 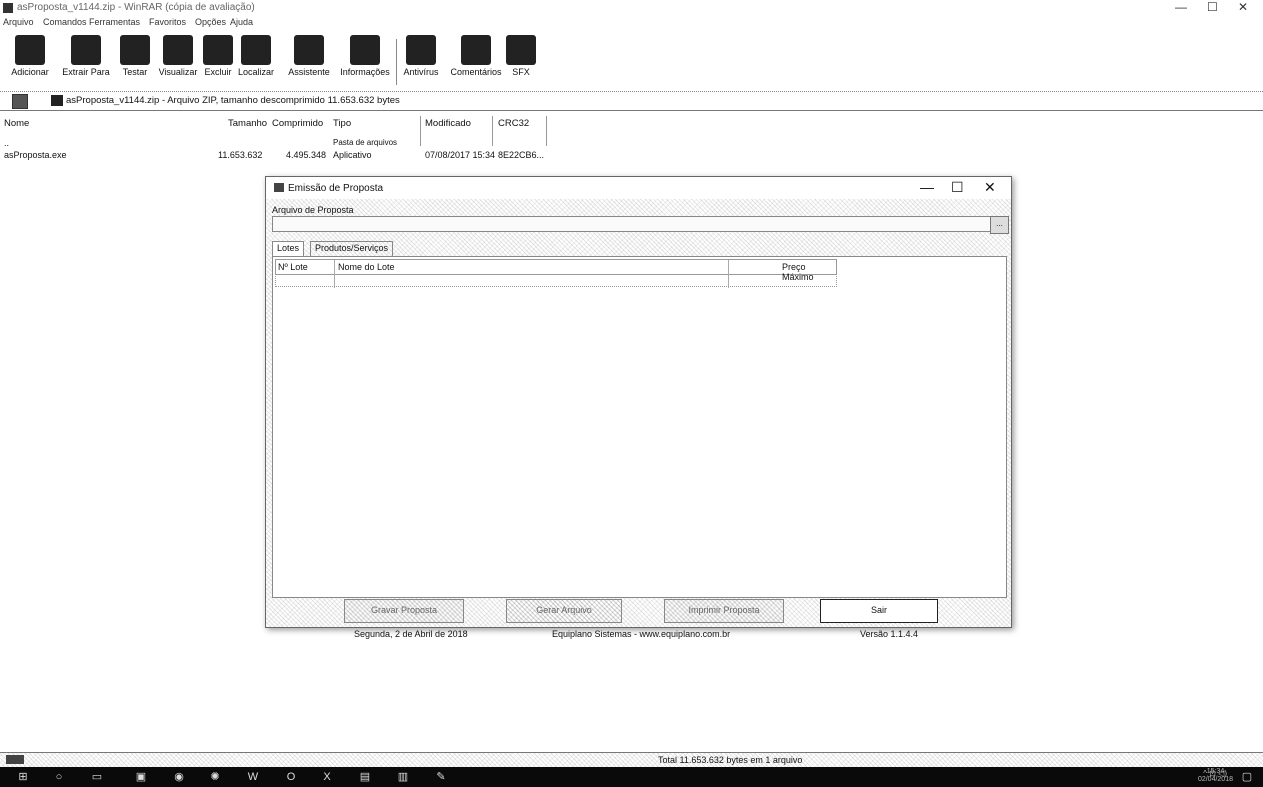 What do you see at coordinates (105, 432) in the screenshot?
I see `folder-tree-panel` at bounding box center [105, 432].